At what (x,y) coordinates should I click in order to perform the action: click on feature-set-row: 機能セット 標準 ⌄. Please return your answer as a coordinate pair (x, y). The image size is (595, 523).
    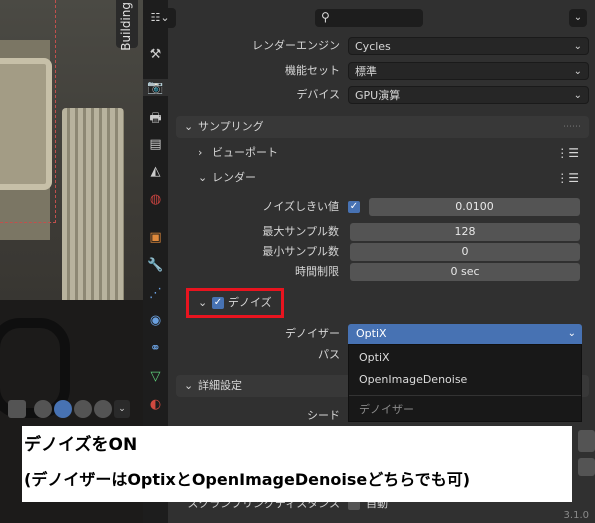
    Looking at the image, I should click on (381, 71).